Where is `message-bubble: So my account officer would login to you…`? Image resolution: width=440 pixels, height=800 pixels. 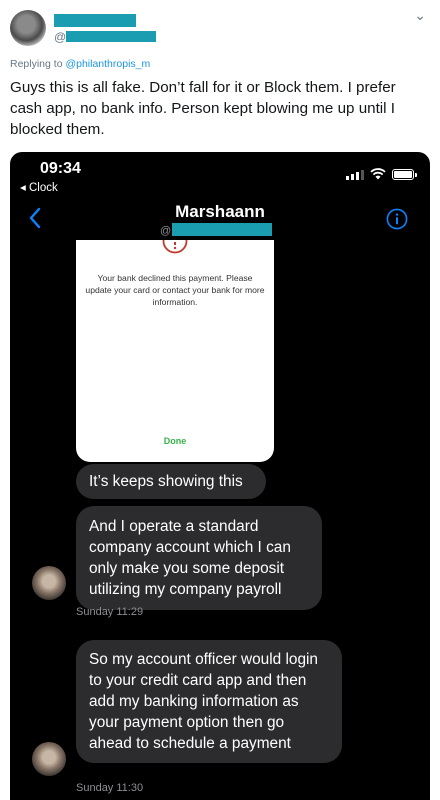
message-bubble: So my account officer would login to you… is located at coordinates (209, 701).